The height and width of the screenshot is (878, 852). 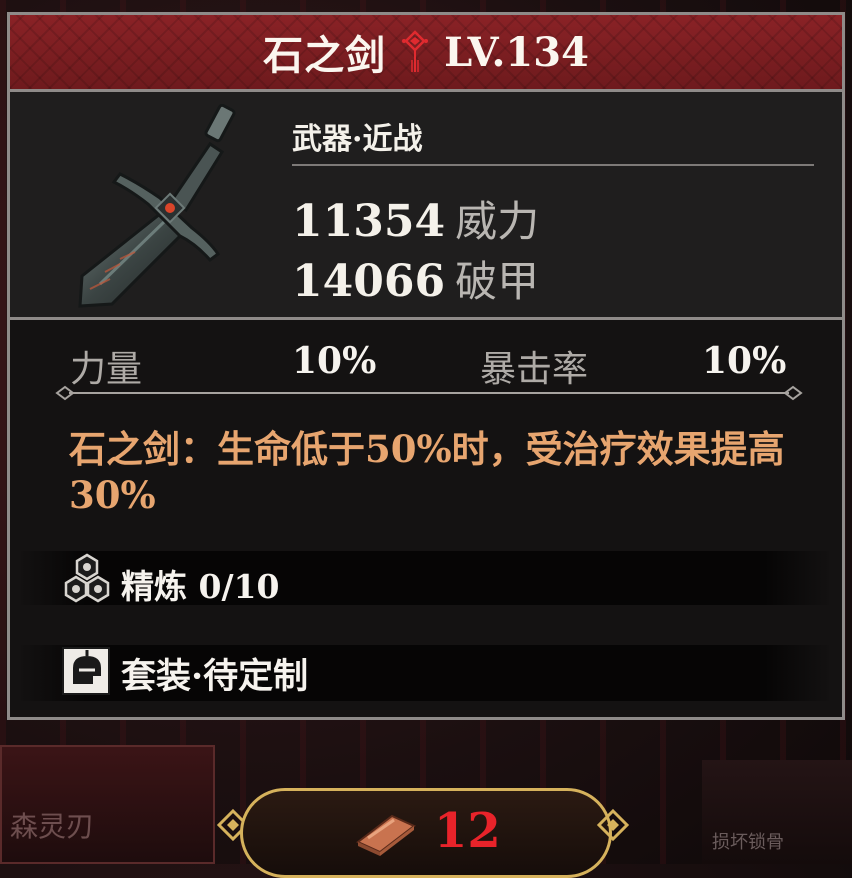 I want to click on crit-rate-value: 10%, so click(x=744, y=361).